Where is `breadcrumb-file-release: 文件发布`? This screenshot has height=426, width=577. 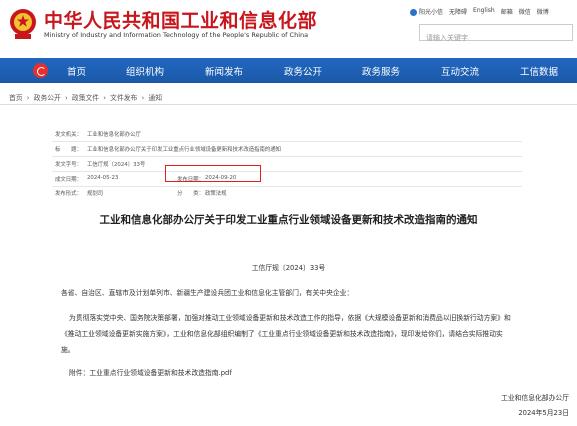 breadcrumb-file-release: 文件发布 is located at coordinates (123, 98).